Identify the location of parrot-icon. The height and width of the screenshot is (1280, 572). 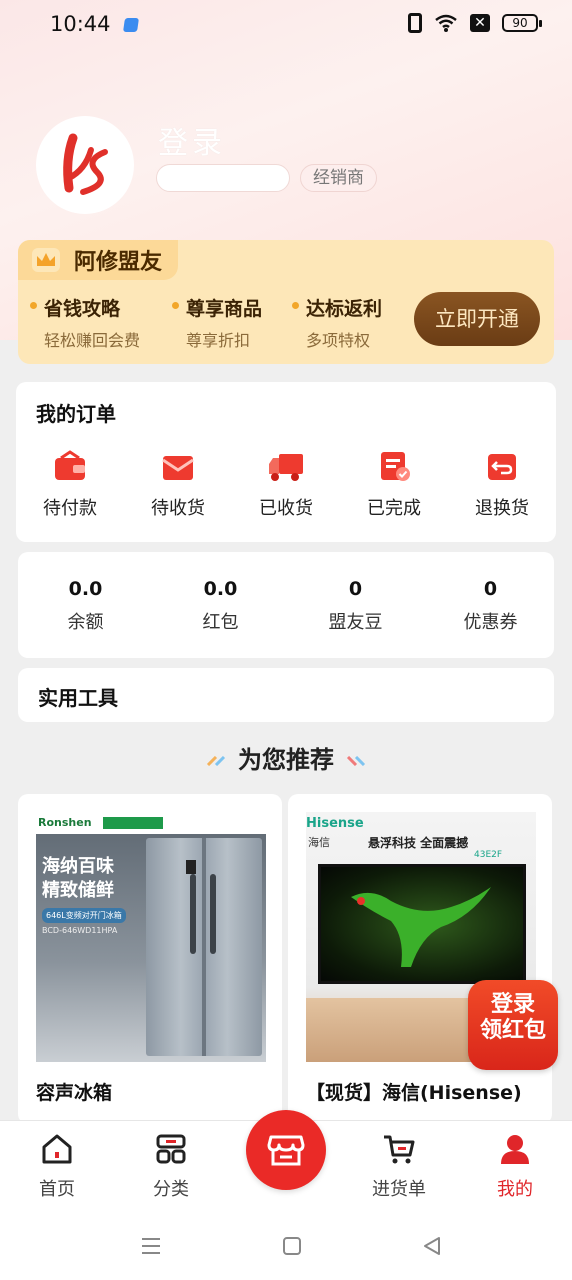
(421, 927).